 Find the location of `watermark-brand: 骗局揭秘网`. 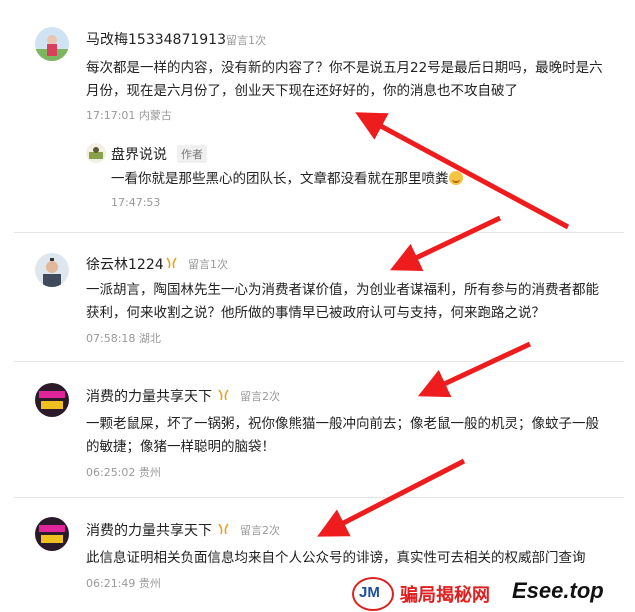

watermark-brand: 骗局揭秘网 is located at coordinates (445, 595).